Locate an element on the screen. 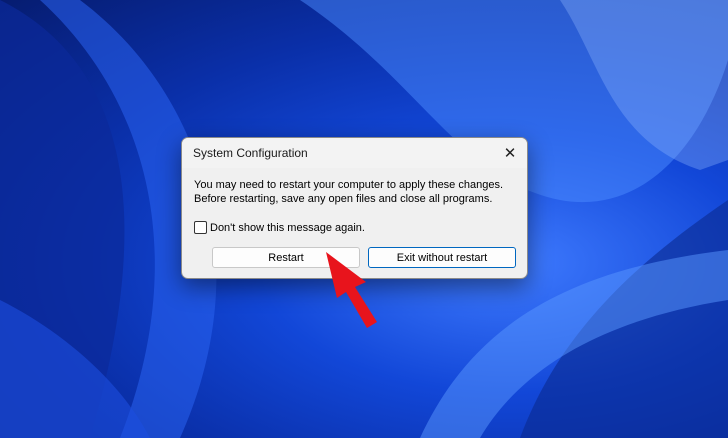  title-bar: System Configuration ✕ is located at coordinates (354, 153).